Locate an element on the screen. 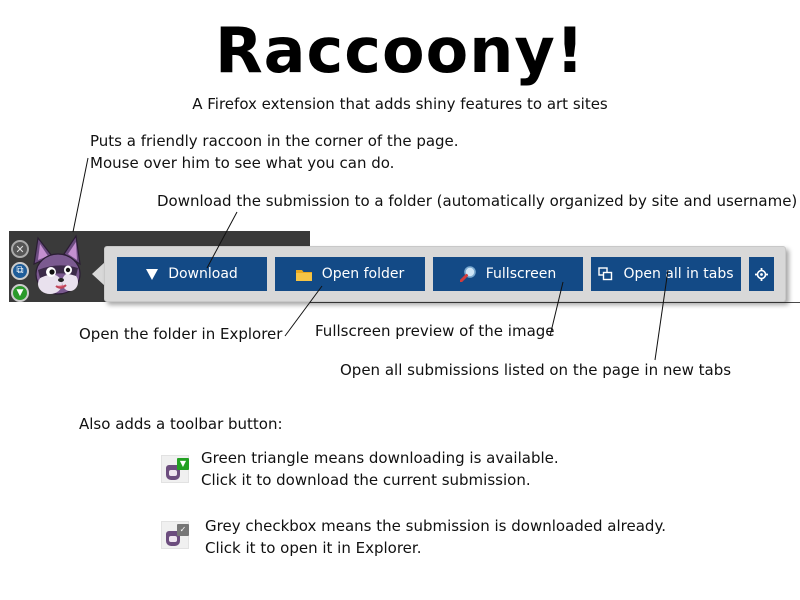  download-icon: ▼ is located at coordinates (20, 293).